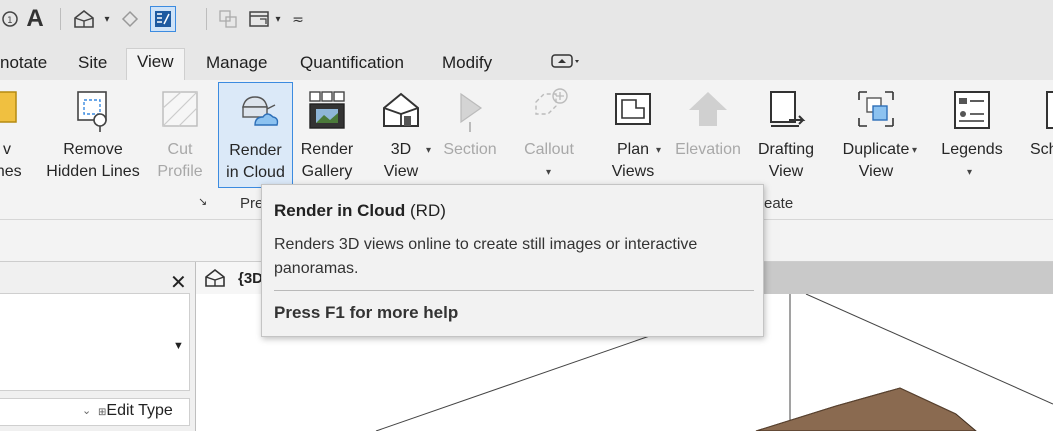 This screenshot has width=1053, height=431. What do you see at coordinates (658, 151) in the screenshot?
I see `plan-views-dropdown-icon: ▾` at bounding box center [658, 151].